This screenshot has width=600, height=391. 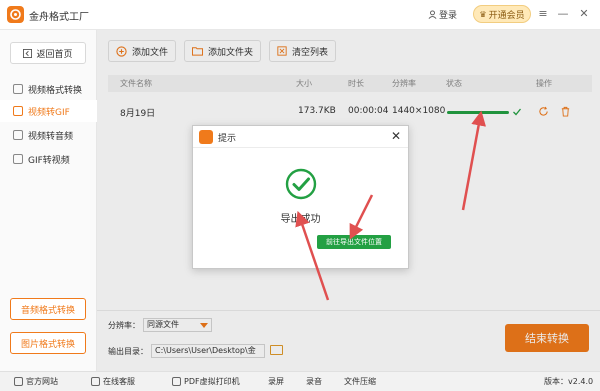 I want to click on success-dialog: 提示 ✕ 导出成功 前往导出文件位置, so click(x=300, y=197).